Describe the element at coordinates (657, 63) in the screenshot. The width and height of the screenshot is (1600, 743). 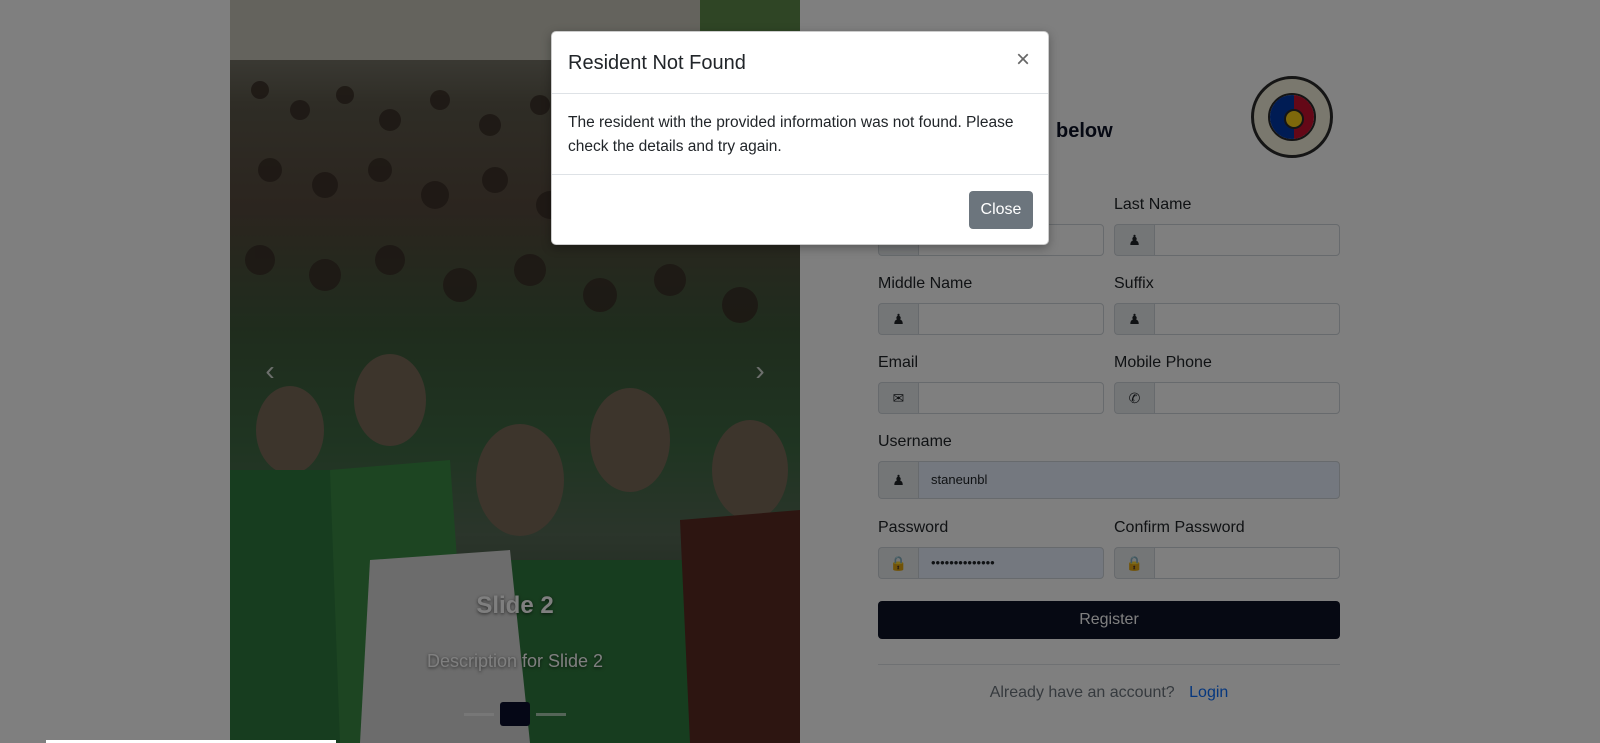
I see `modal-title: Resident Not Found` at that location.